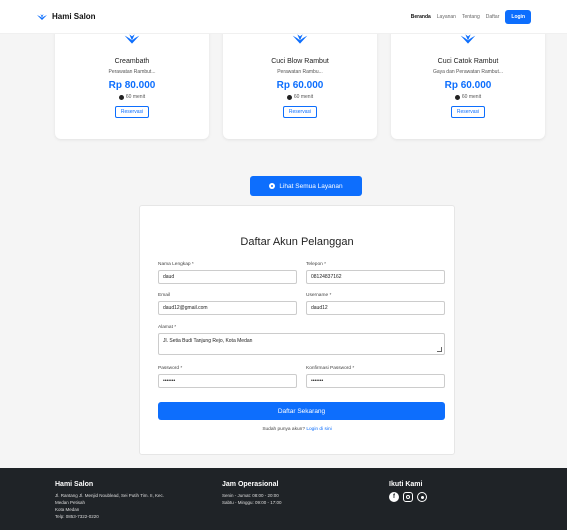  I want to click on email-label: Email, so click(164, 295).